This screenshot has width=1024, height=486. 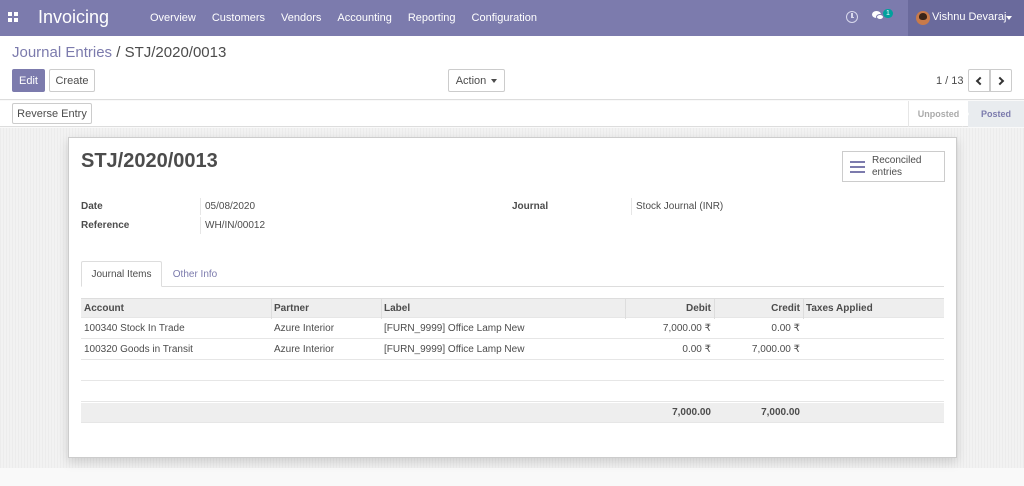 I want to click on menu-item-overview: Overview, so click(x=173, y=18).